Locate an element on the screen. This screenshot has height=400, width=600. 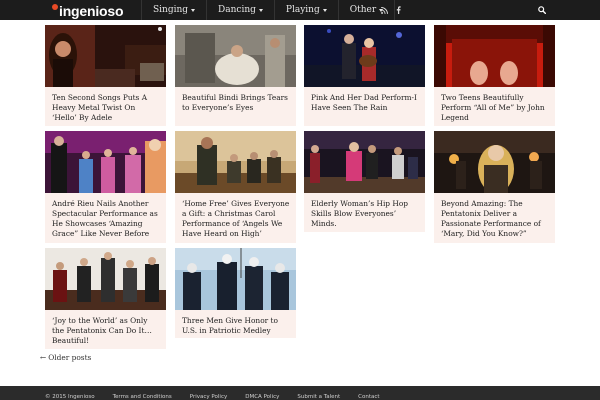
menu-label: Other is located at coordinates (363, 10).